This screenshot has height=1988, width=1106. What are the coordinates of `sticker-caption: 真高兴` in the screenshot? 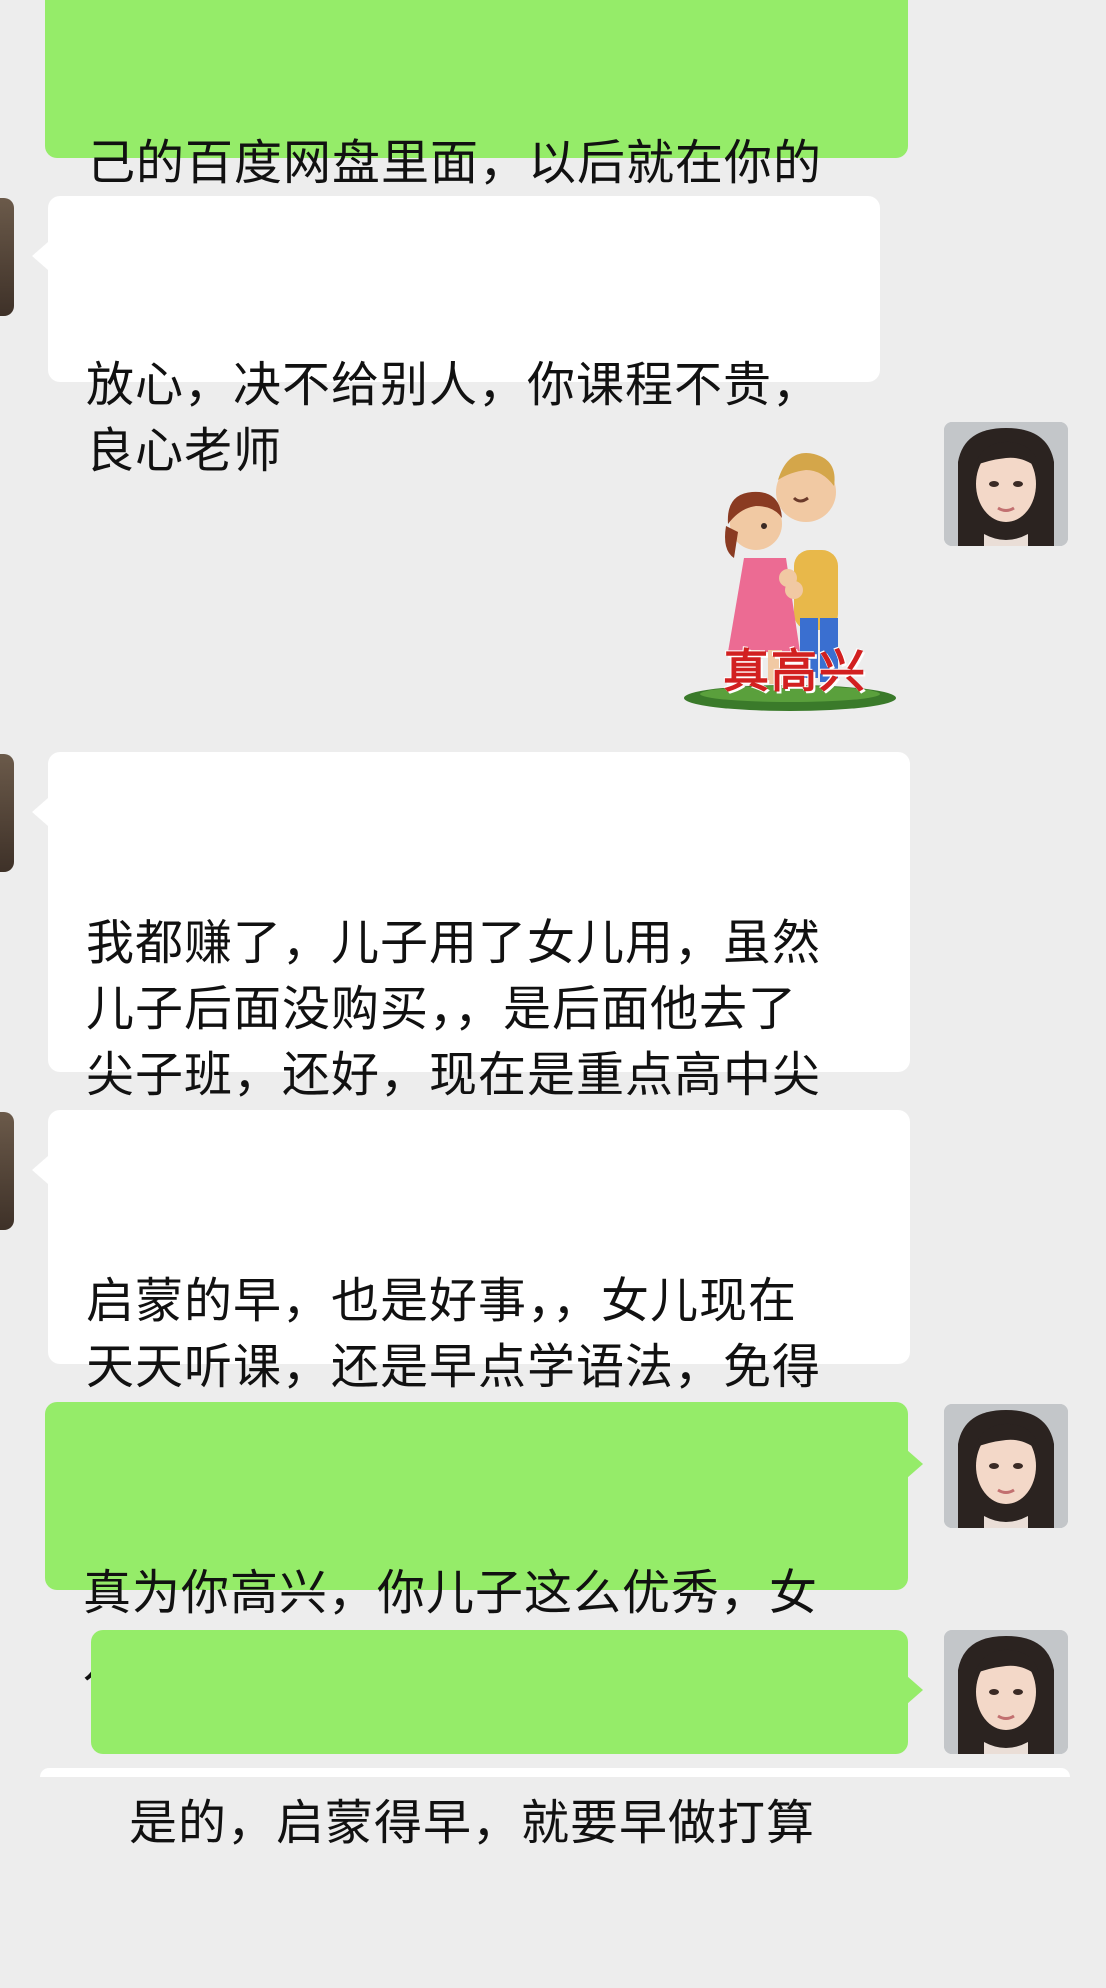 It's located at (795, 671).